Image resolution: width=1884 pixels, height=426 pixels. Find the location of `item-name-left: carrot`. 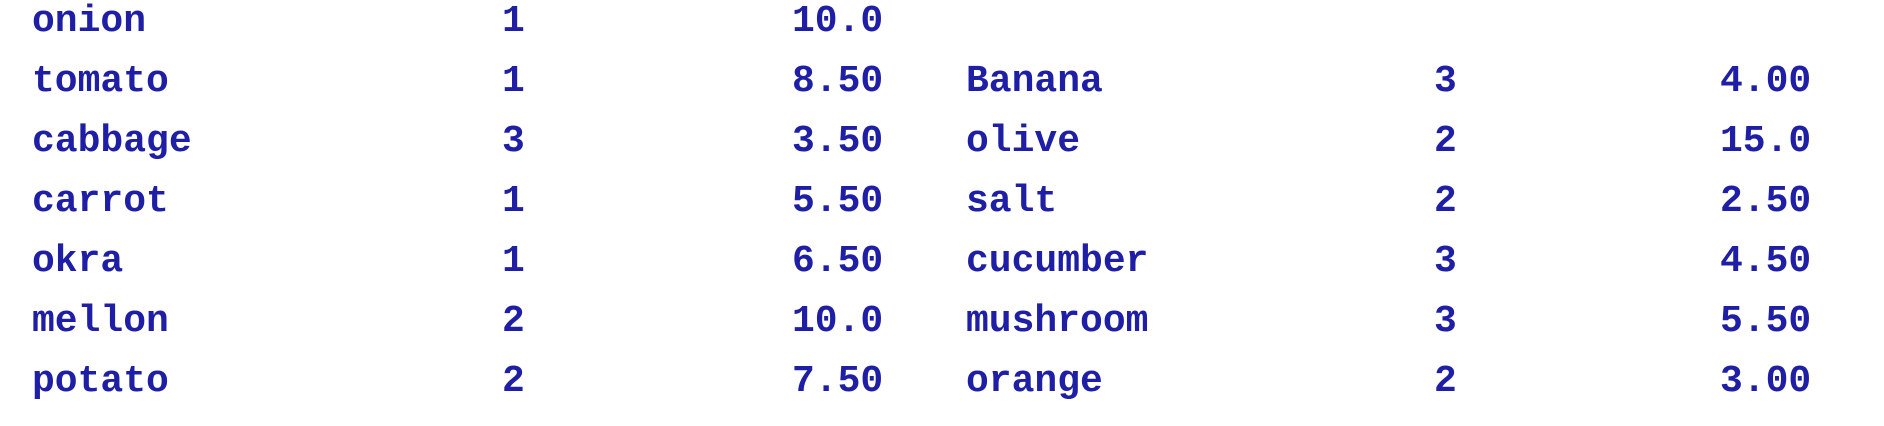

item-name-left: carrot is located at coordinates (100, 201).